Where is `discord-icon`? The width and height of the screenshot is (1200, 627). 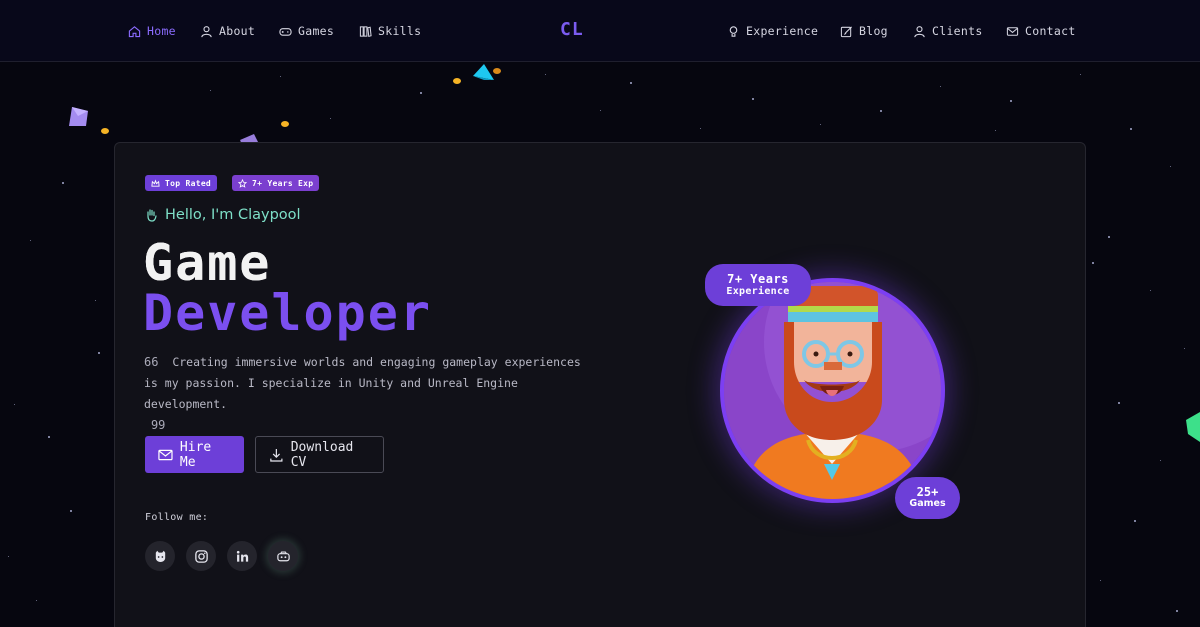
discord-icon is located at coordinates (283, 555).